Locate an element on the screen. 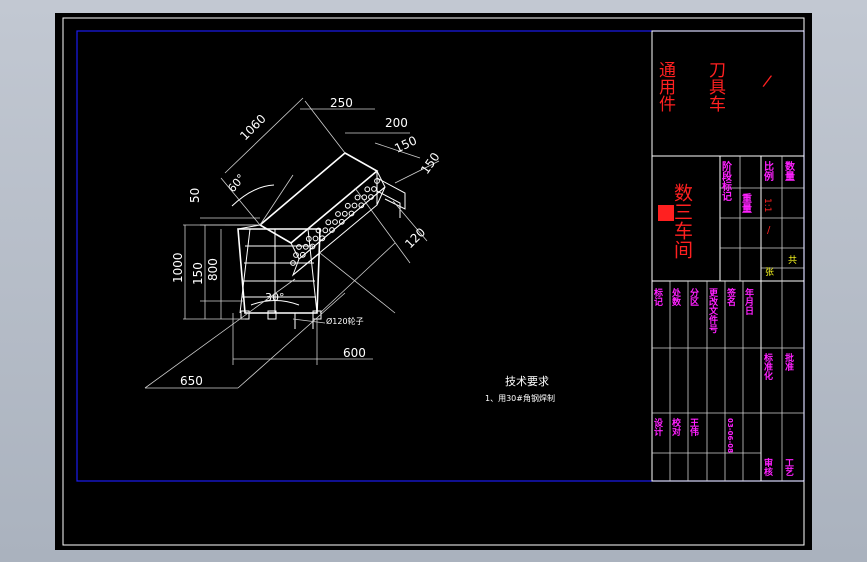 Image resolution: width=867 pixels, height=562 pixels. dim-150-b: 150 is located at coordinates (430, 163).